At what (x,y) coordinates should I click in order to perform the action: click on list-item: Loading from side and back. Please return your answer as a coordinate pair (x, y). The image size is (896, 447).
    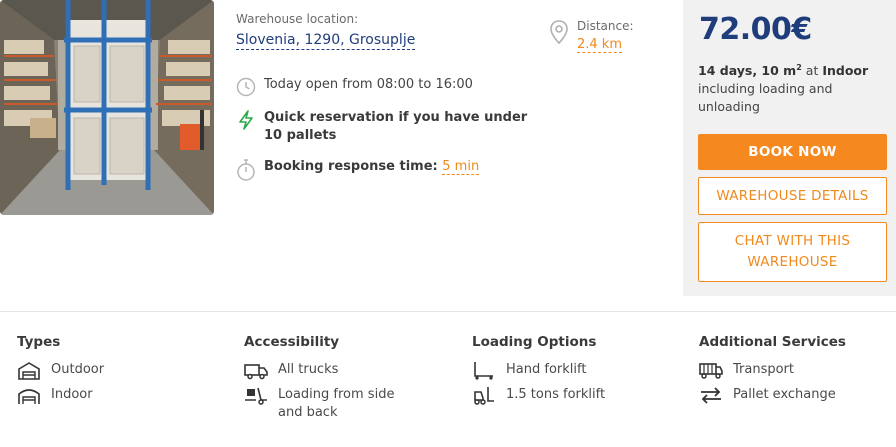
    Looking at the image, I should click on (333, 404).